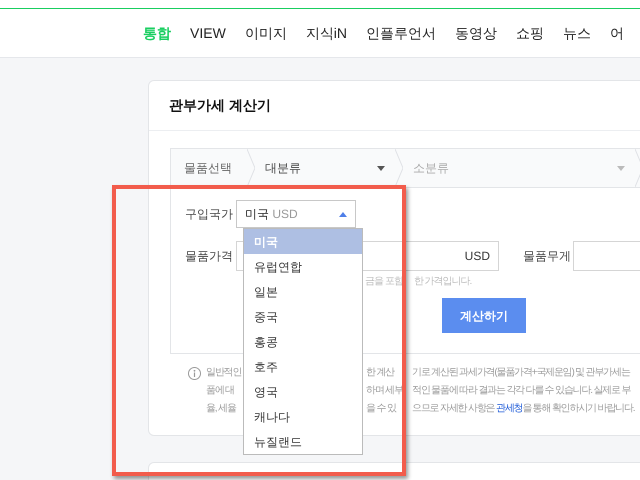 The height and width of the screenshot is (480, 640). What do you see at coordinates (222, 409) in the screenshot?
I see `info-text: 율, 세율` at bounding box center [222, 409].